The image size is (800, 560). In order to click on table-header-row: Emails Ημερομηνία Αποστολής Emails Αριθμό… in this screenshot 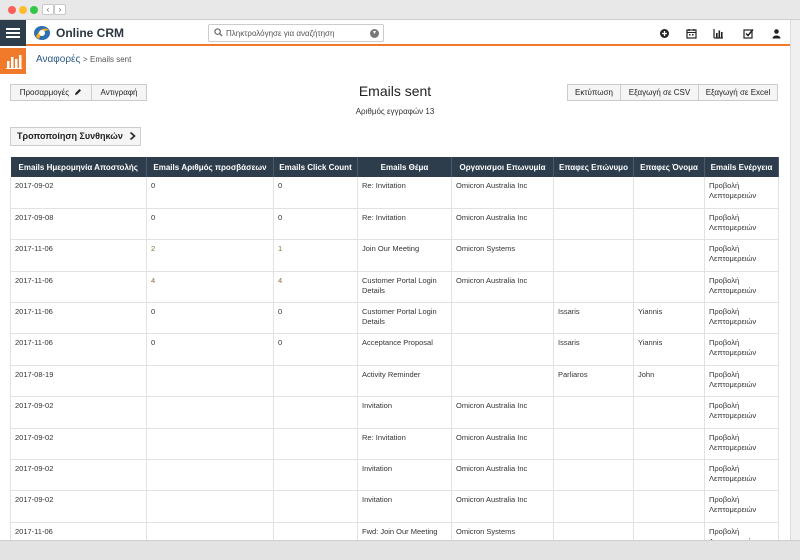, I will do `click(394, 167)`.